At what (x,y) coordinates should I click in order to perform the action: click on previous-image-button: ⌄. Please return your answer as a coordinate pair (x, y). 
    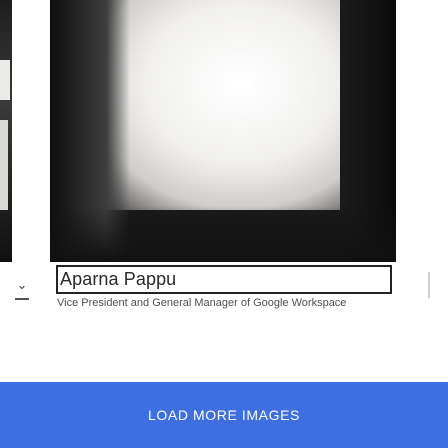
    Looking at the image, I should click on (22, 289).